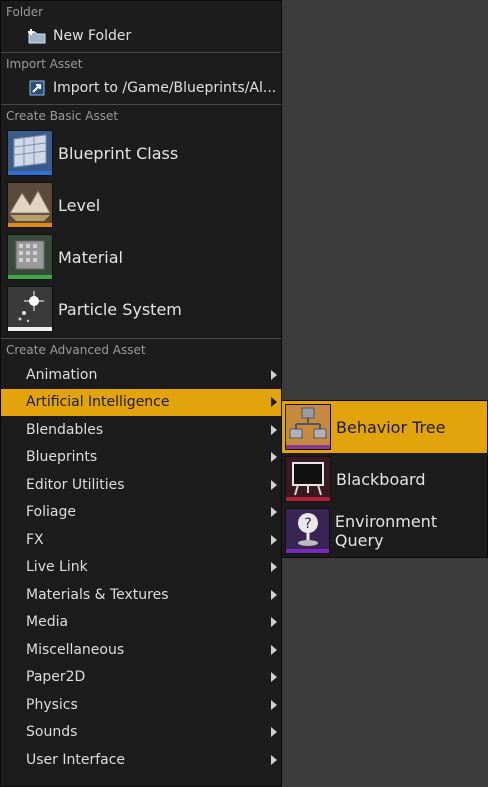 This screenshot has height=787, width=488. What do you see at coordinates (97, 594) in the screenshot?
I see `menu-item-label: Materials & Textures` at bounding box center [97, 594].